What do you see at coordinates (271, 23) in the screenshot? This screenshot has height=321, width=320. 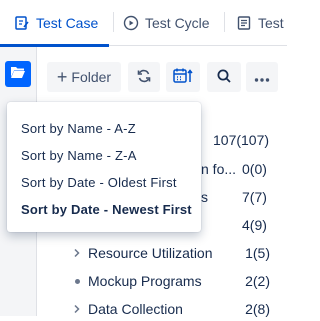 I see `tab-test-plan-label: Test` at bounding box center [271, 23].